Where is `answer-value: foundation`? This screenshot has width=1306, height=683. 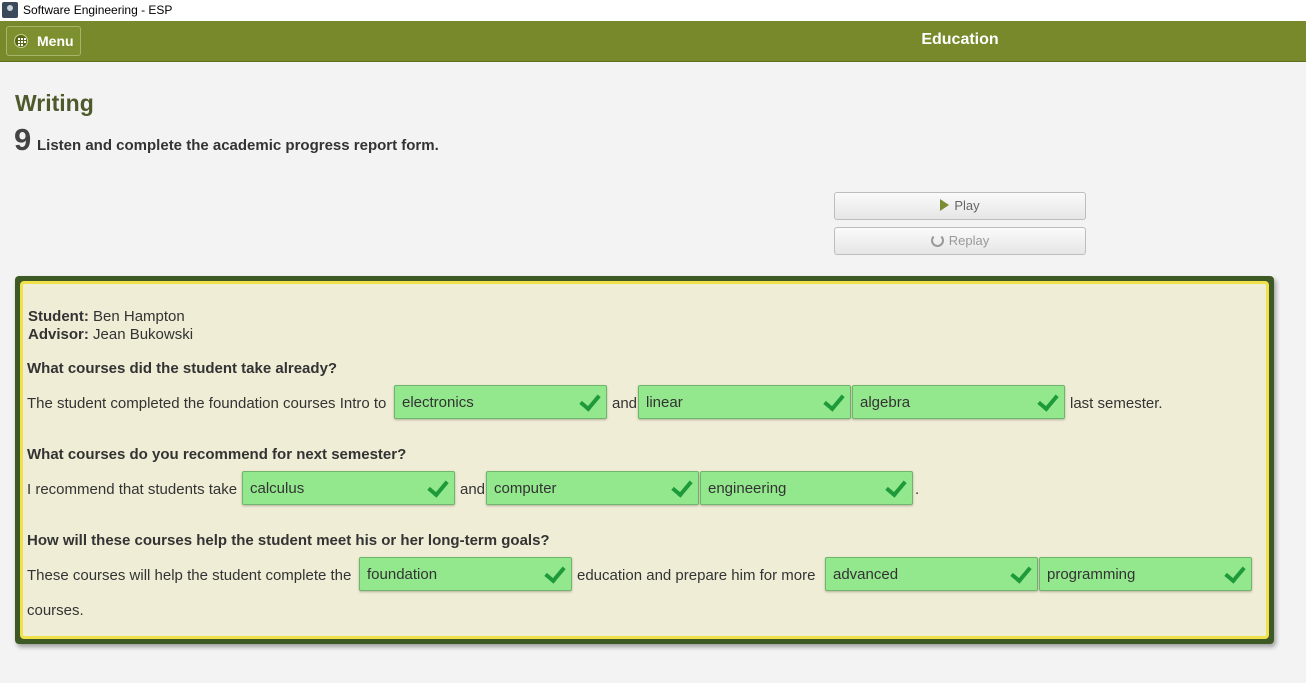
answer-value: foundation is located at coordinates (402, 574).